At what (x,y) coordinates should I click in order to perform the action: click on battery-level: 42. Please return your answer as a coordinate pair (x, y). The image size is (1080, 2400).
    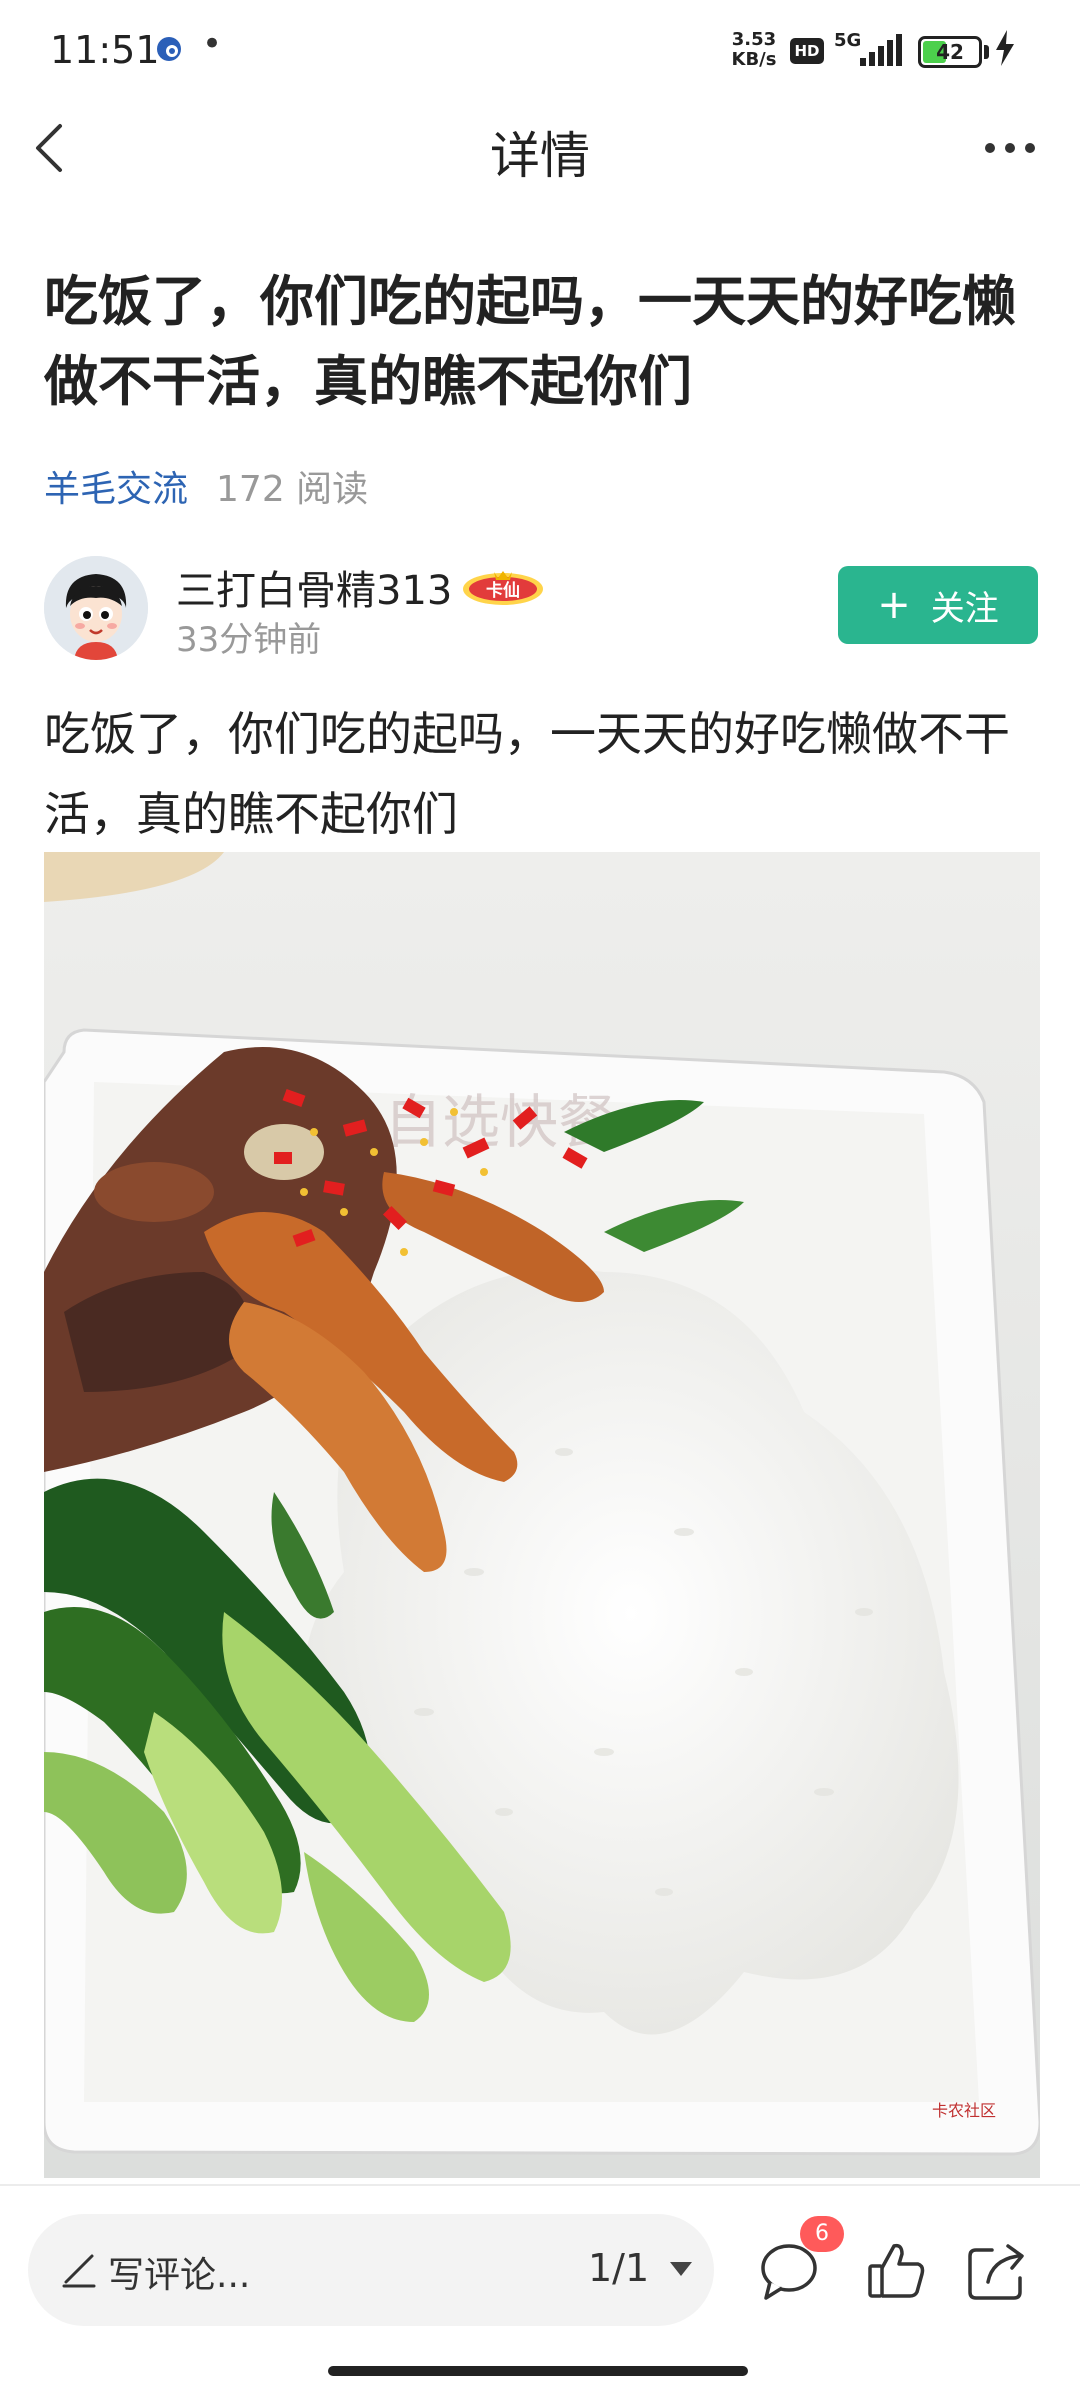
    Looking at the image, I should click on (950, 52).